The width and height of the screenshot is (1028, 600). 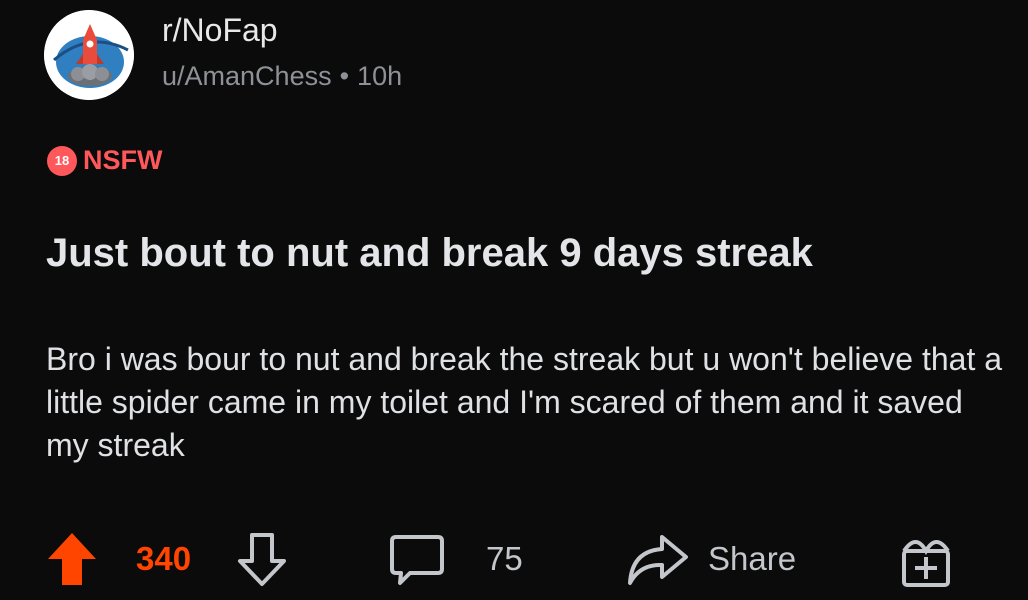 What do you see at coordinates (380, 76) in the screenshot?
I see `post-time: 10h` at bounding box center [380, 76].